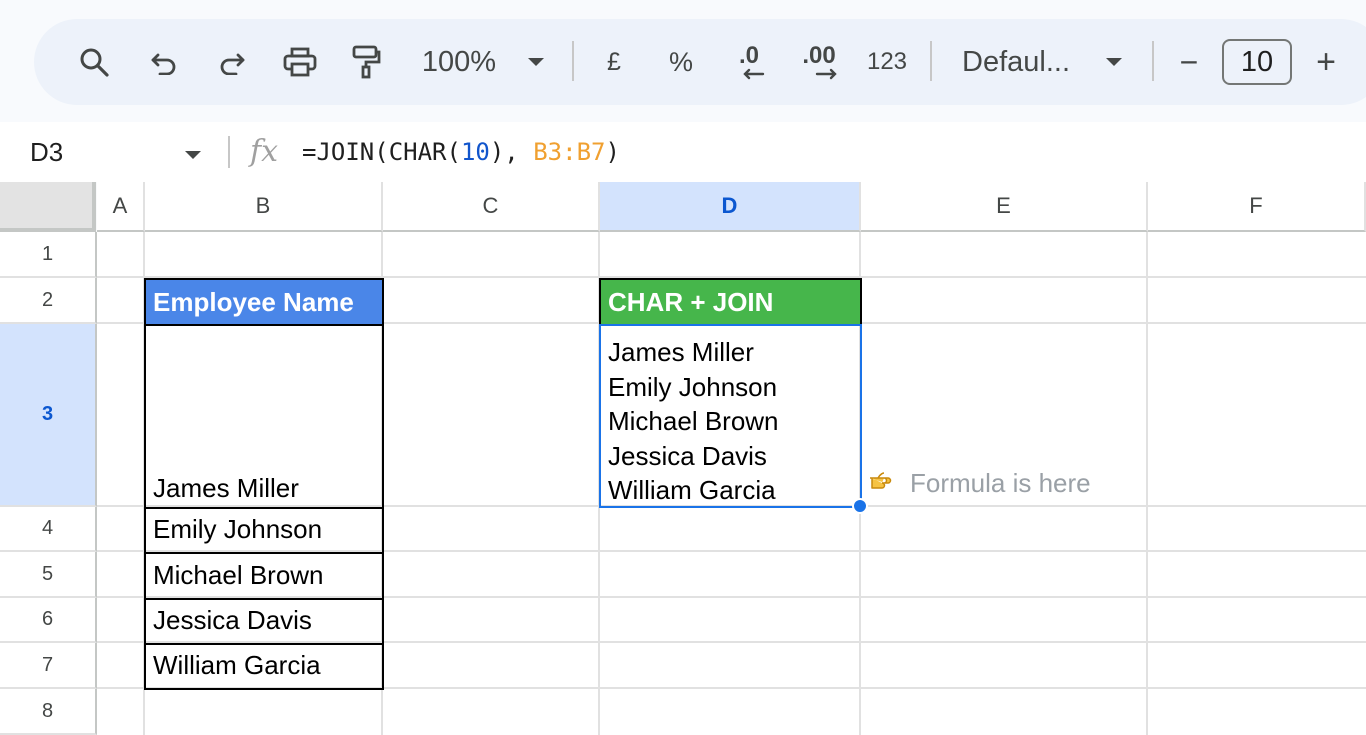 The image size is (1366, 735). Describe the element at coordinates (264, 416) in the screenshot. I see `cell-b3: James Miller` at that location.